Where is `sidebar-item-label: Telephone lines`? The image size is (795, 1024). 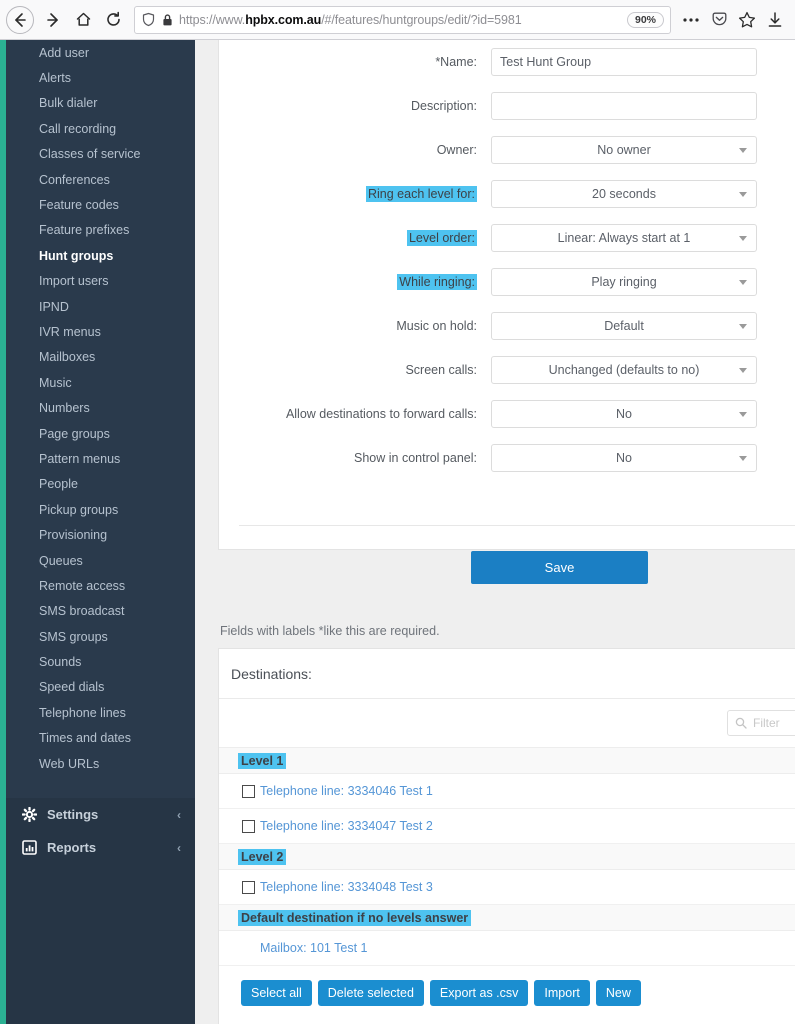 sidebar-item-label: Telephone lines is located at coordinates (82, 712).